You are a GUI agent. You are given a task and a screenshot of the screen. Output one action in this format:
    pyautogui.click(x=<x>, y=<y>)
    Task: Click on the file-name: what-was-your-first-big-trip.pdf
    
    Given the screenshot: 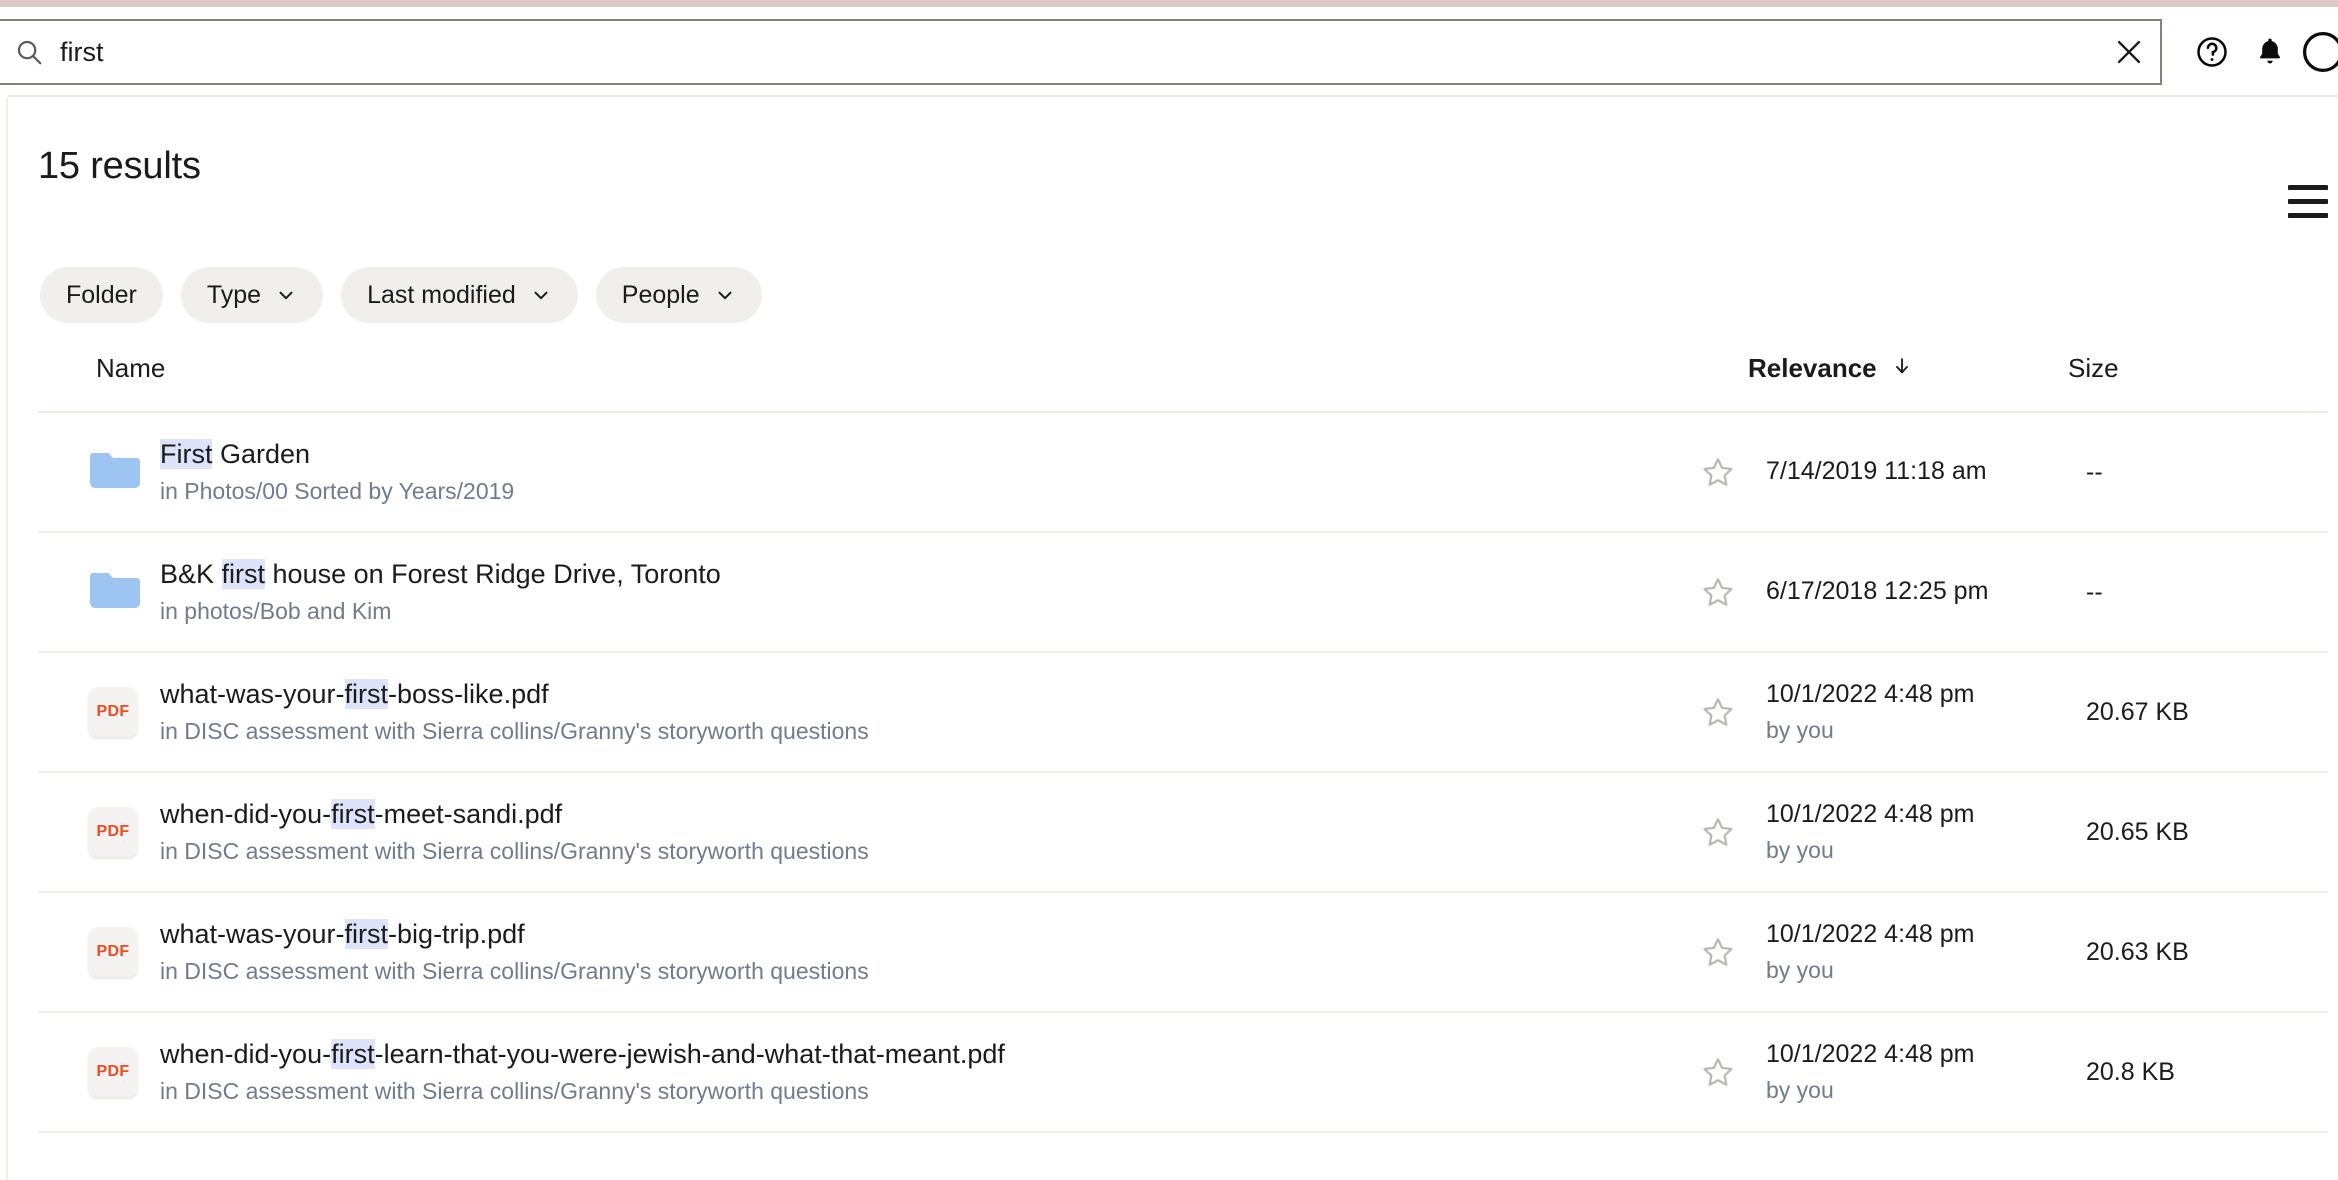 What is the action you would take?
    pyautogui.click(x=342, y=934)
    